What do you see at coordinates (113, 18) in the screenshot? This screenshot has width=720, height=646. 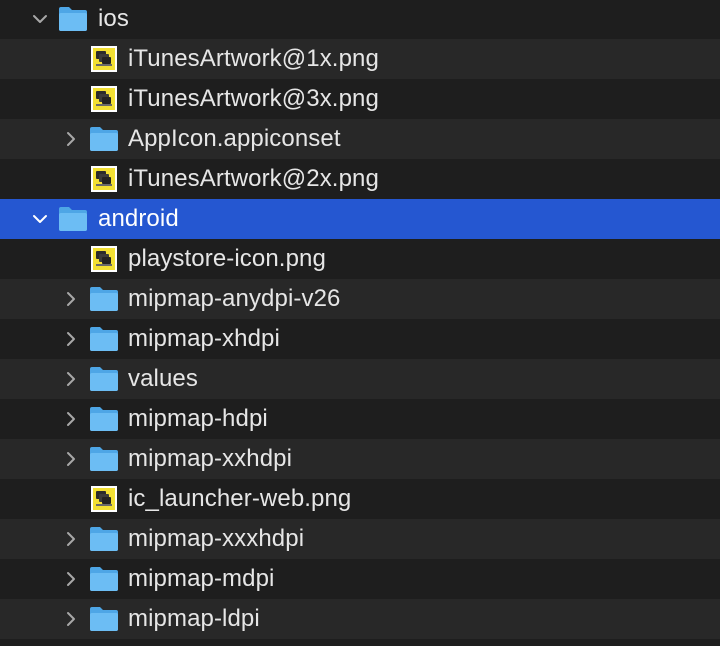 I see `tree-item-label: ios` at bounding box center [113, 18].